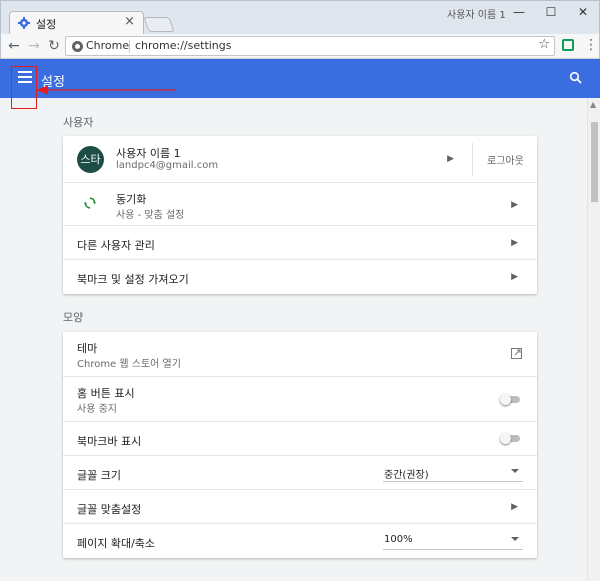  What do you see at coordinates (77, 46) in the screenshot?
I see `chrome-icon` at bounding box center [77, 46].